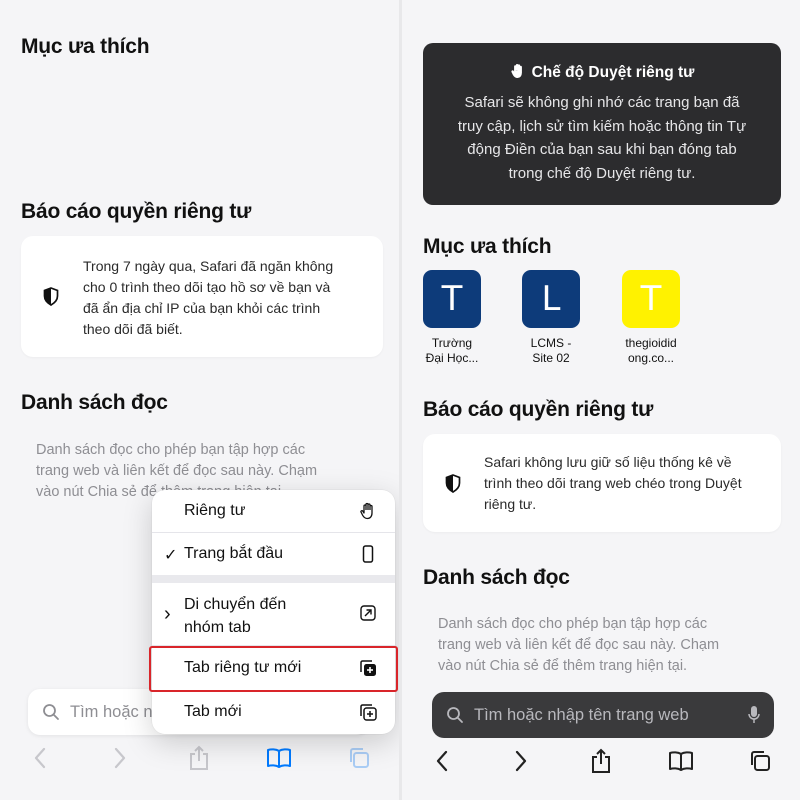 The image size is (800, 800). Describe the element at coordinates (452, 343) in the screenshot. I see `favorite-label-line: Trường` at that location.